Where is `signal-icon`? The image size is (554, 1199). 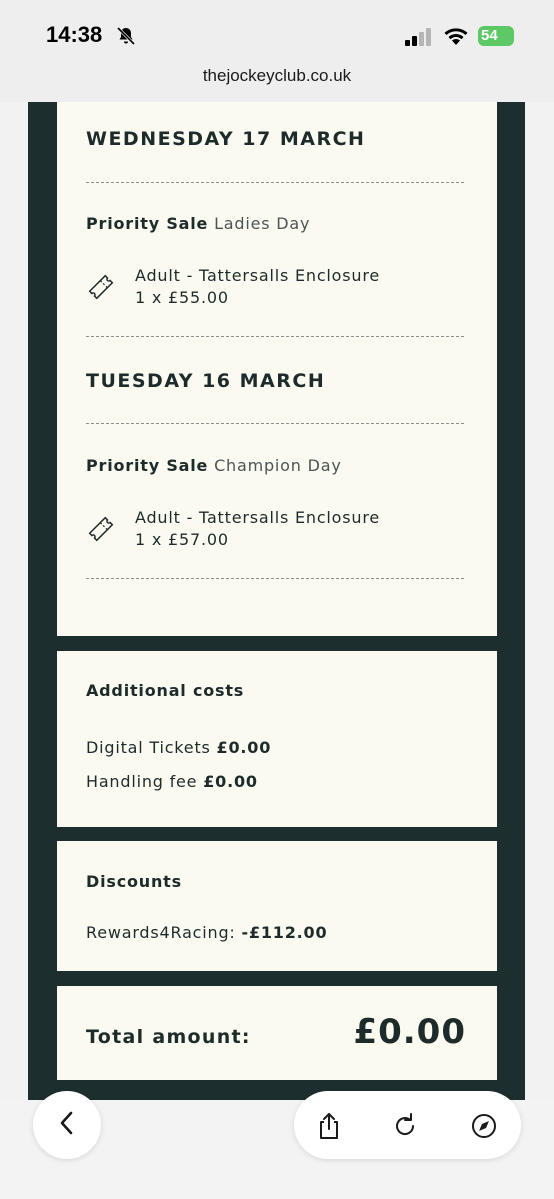
signal-icon is located at coordinates (419, 39).